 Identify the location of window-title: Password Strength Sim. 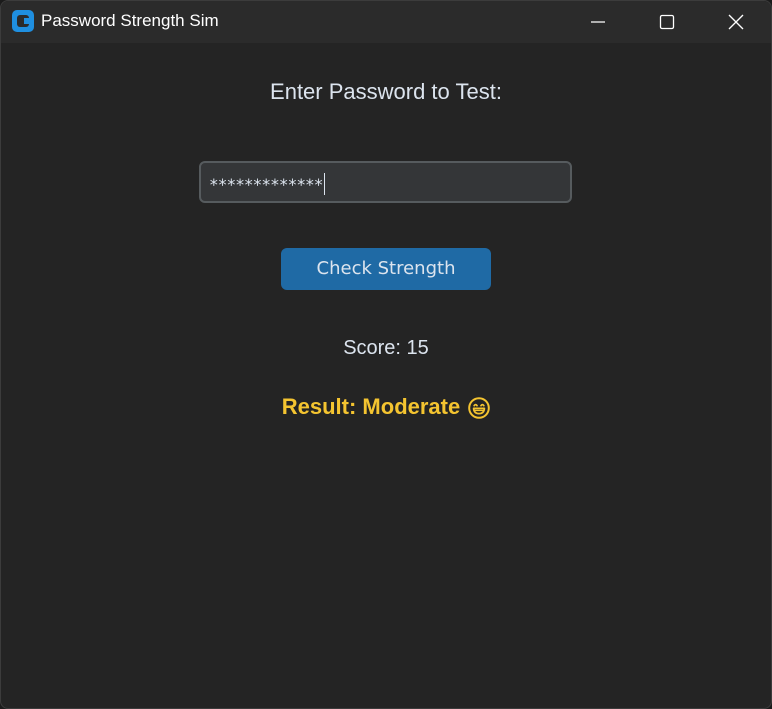
(130, 20).